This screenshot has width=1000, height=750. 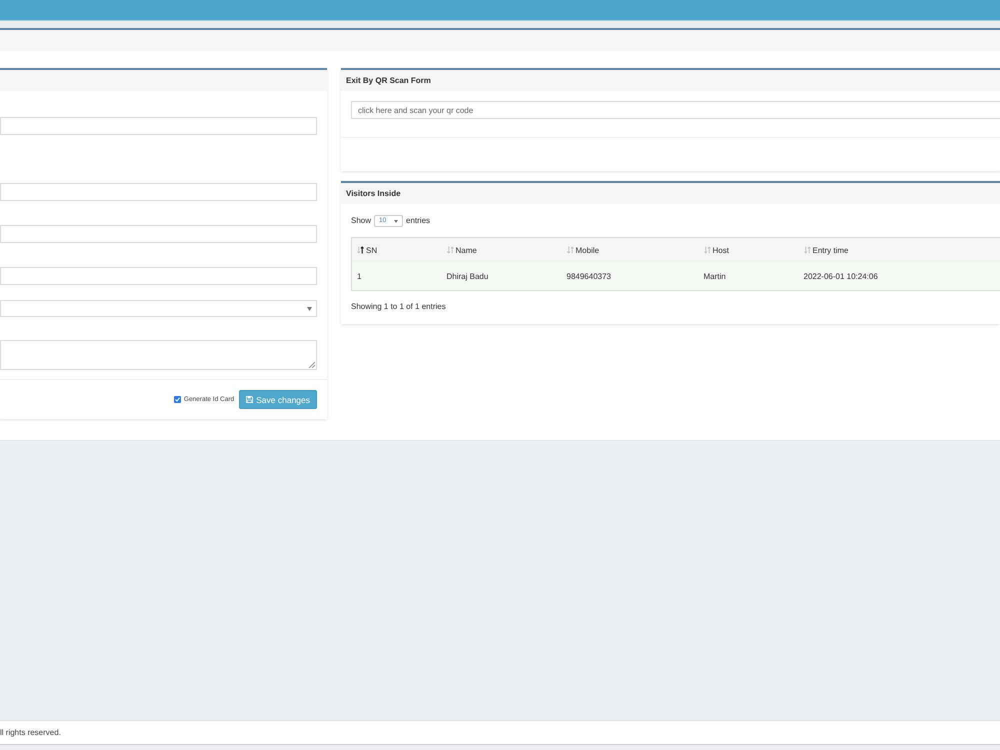 What do you see at coordinates (630, 276) in the screenshot?
I see `table-cell: 9849640373` at bounding box center [630, 276].